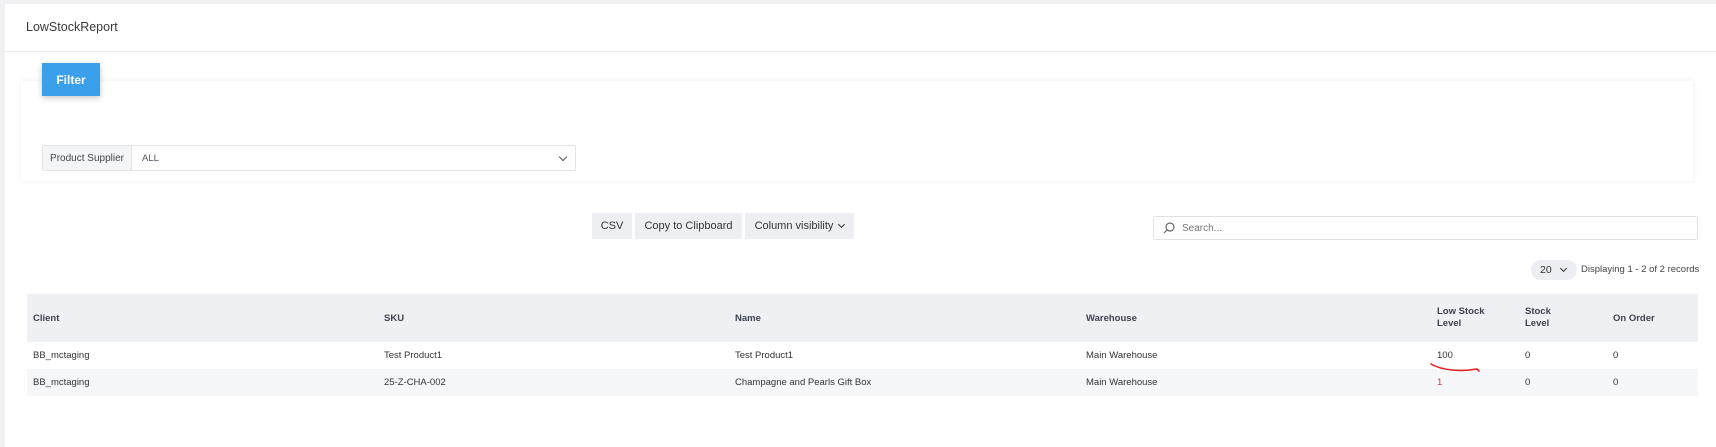  I want to click on column-header-name: Name, so click(748, 319).